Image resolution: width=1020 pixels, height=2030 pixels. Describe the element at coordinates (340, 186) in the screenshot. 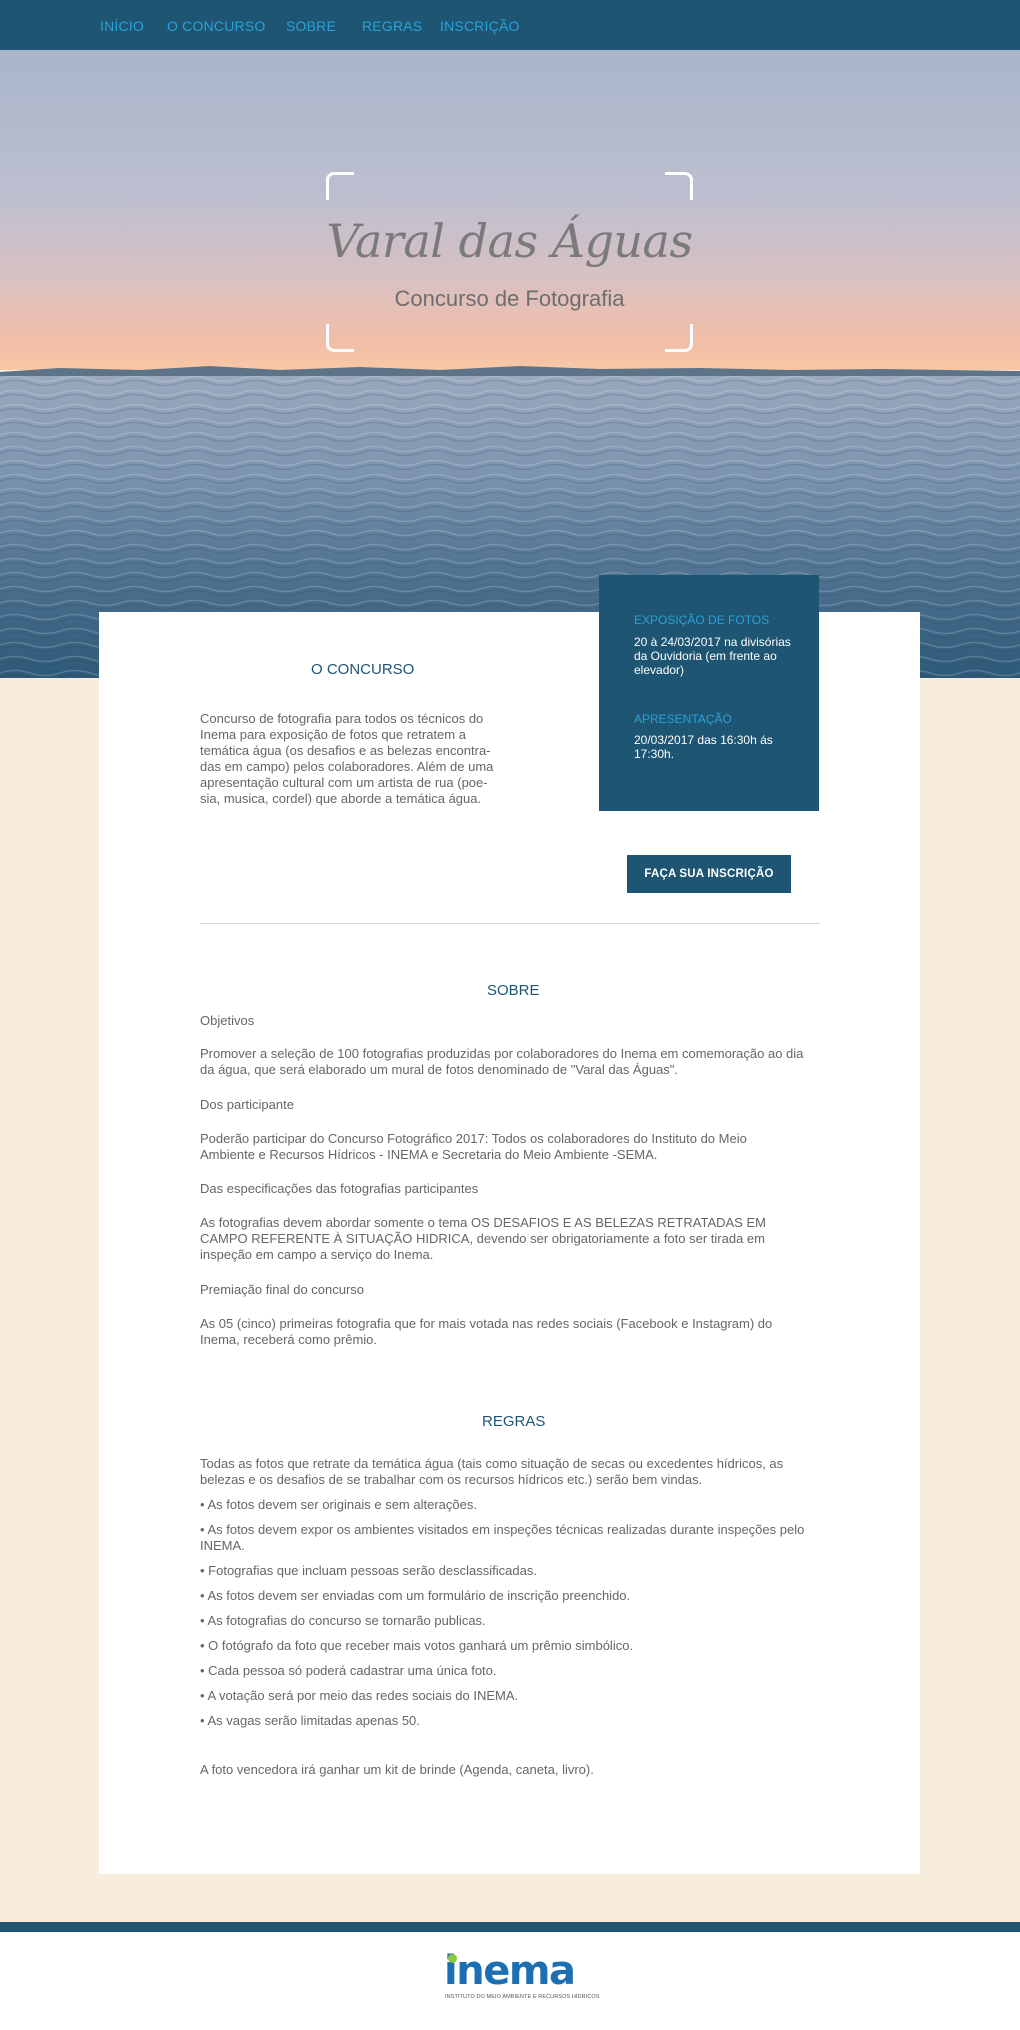

I see `frame-corner-top-left` at that location.